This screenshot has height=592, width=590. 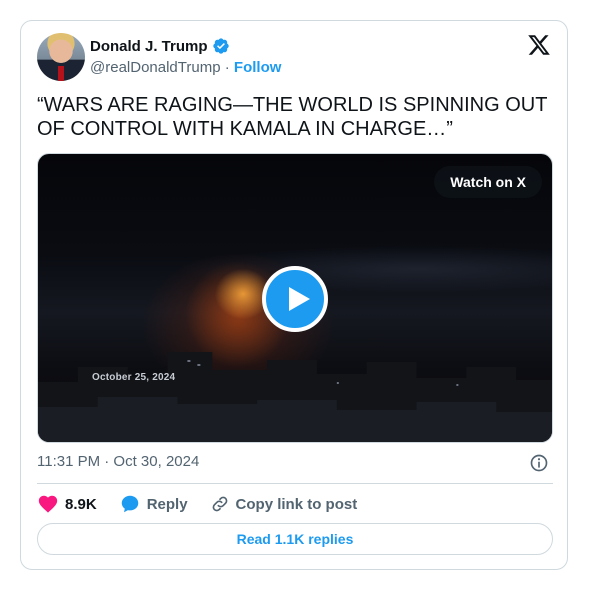 What do you see at coordinates (258, 67) in the screenshot?
I see `follow-button: Follow` at bounding box center [258, 67].